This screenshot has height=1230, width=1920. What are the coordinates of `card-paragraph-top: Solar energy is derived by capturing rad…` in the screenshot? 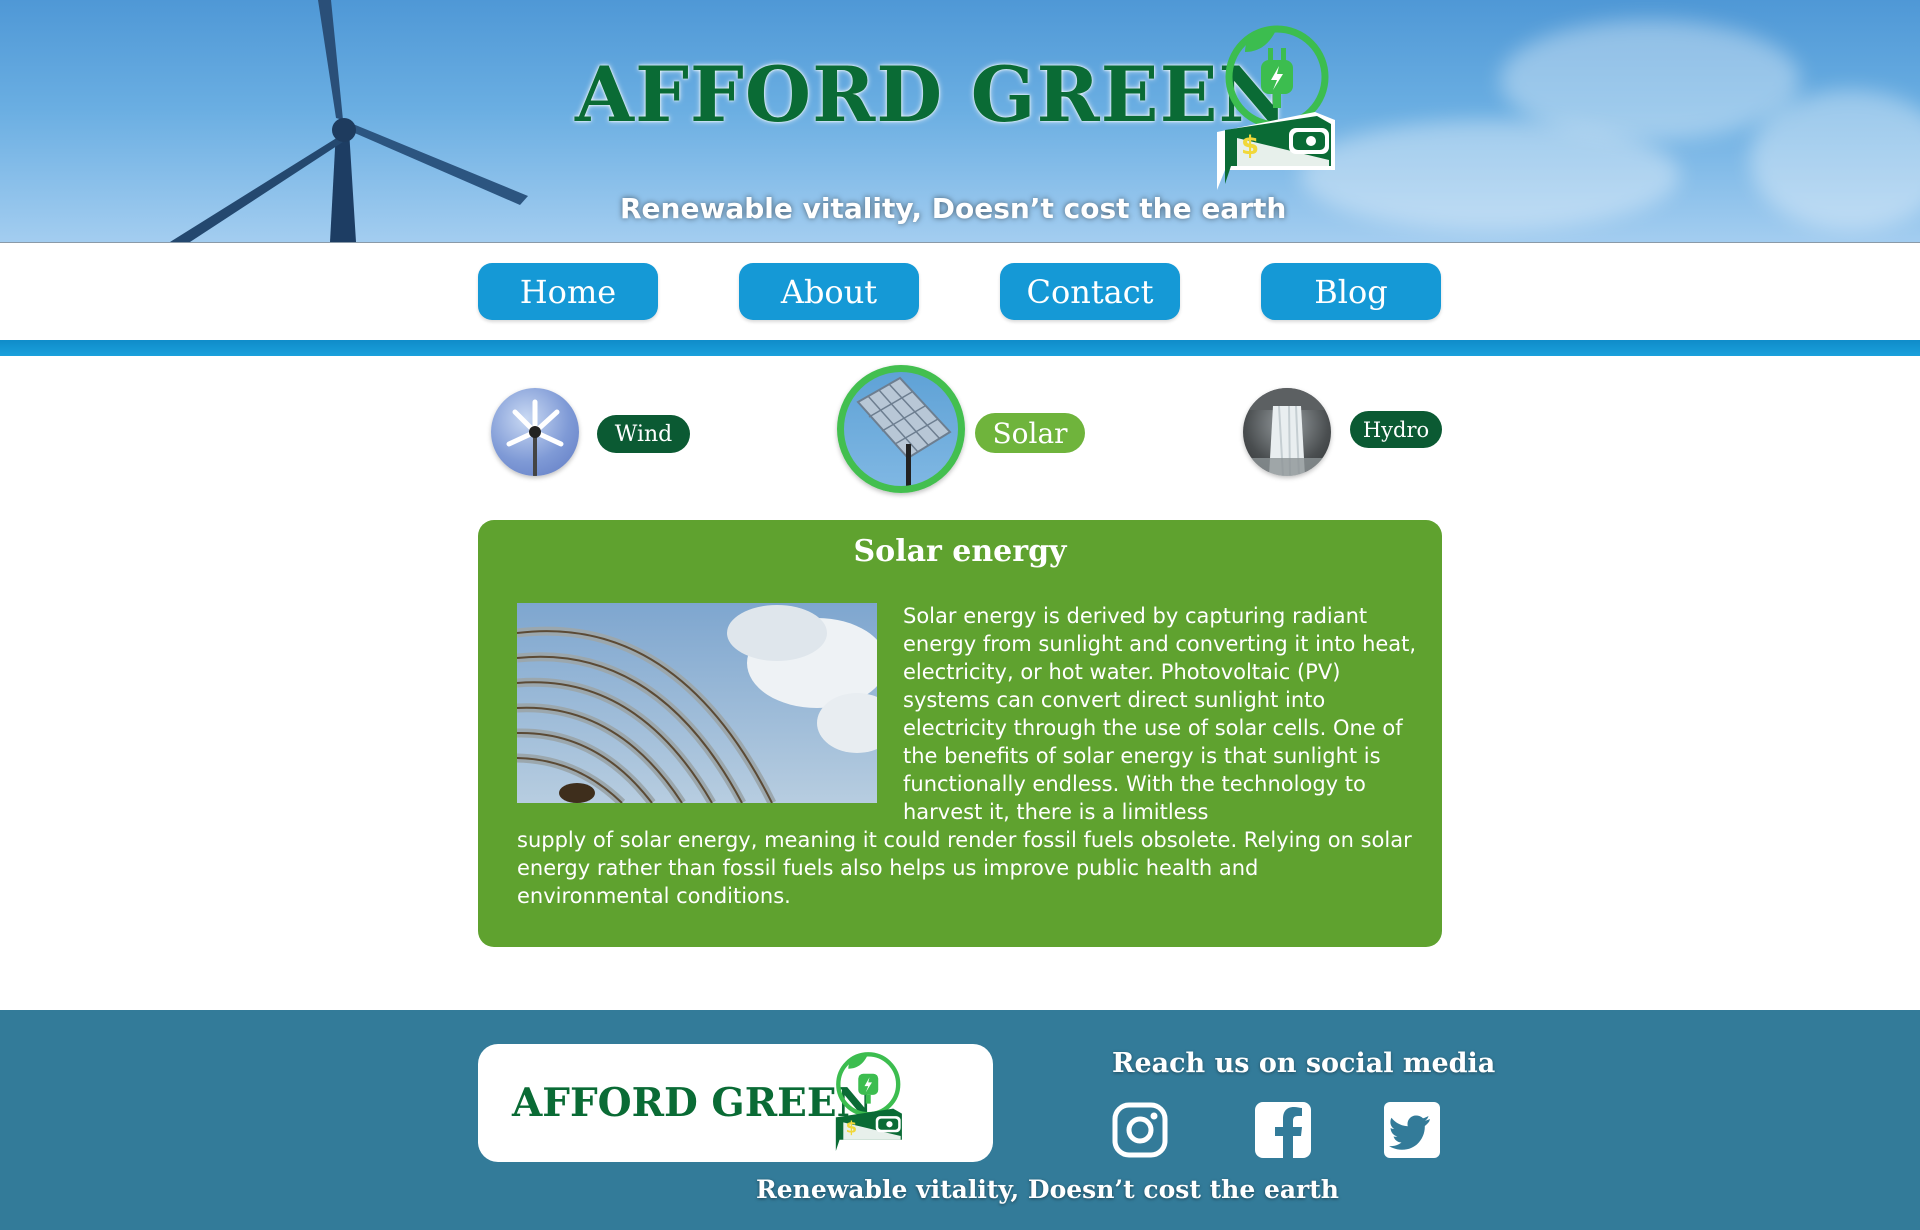 It's located at (1160, 714).